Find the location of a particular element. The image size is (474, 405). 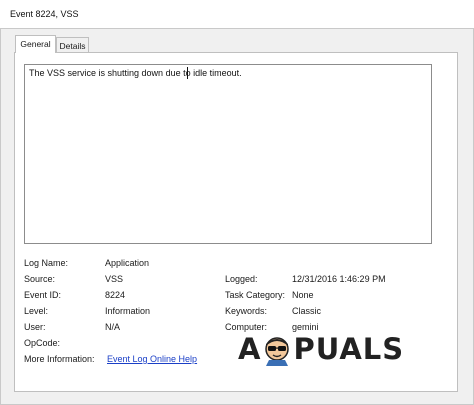

tab-details: Details is located at coordinates (72, 45).